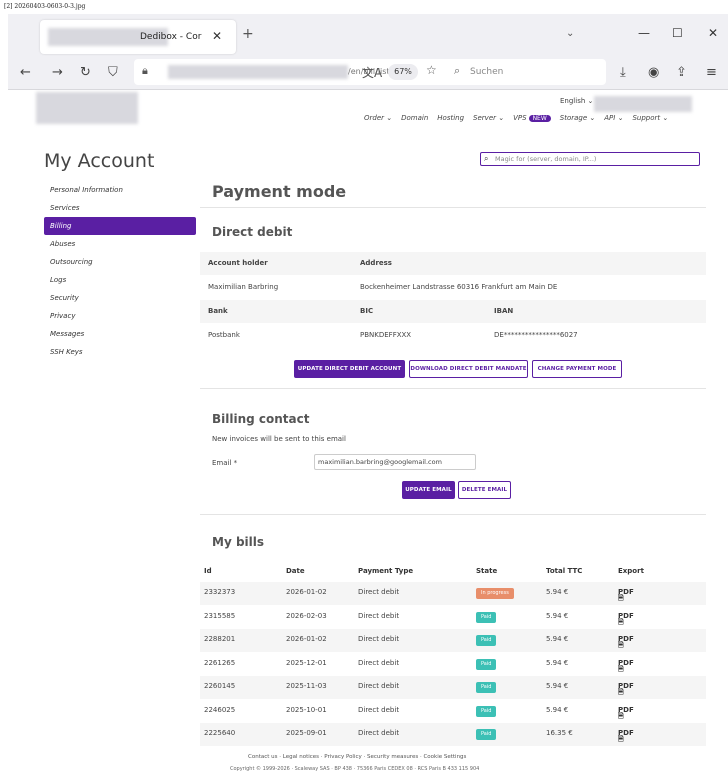  What do you see at coordinates (295, 571) in the screenshot?
I see `col-date: Date` at bounding box center [295, 571].